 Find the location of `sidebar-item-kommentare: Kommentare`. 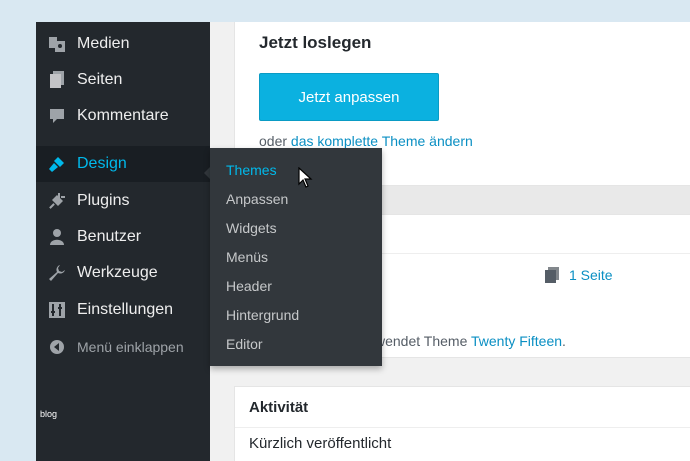

sidebar-item-kommentare: Kommentare is located at coordinates (123, 116).